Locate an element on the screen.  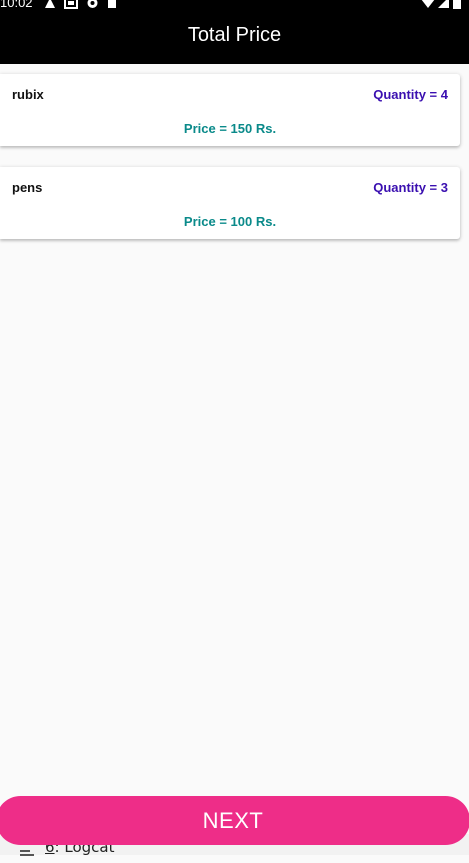
item-quantity: Quantity = 3 is located at coordinates (410, 187).